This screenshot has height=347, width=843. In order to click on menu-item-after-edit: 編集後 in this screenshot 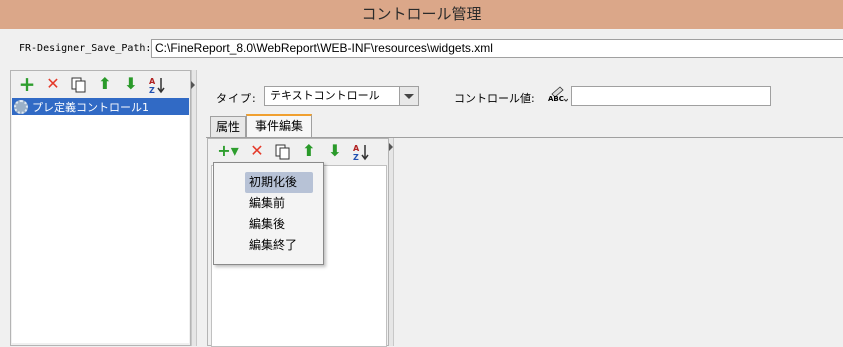, I will do `click(267, 224)`.